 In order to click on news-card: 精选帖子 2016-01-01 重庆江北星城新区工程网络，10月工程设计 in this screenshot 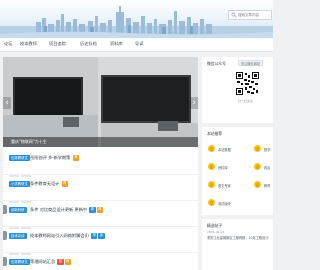, I will do `click(237, 244)`.